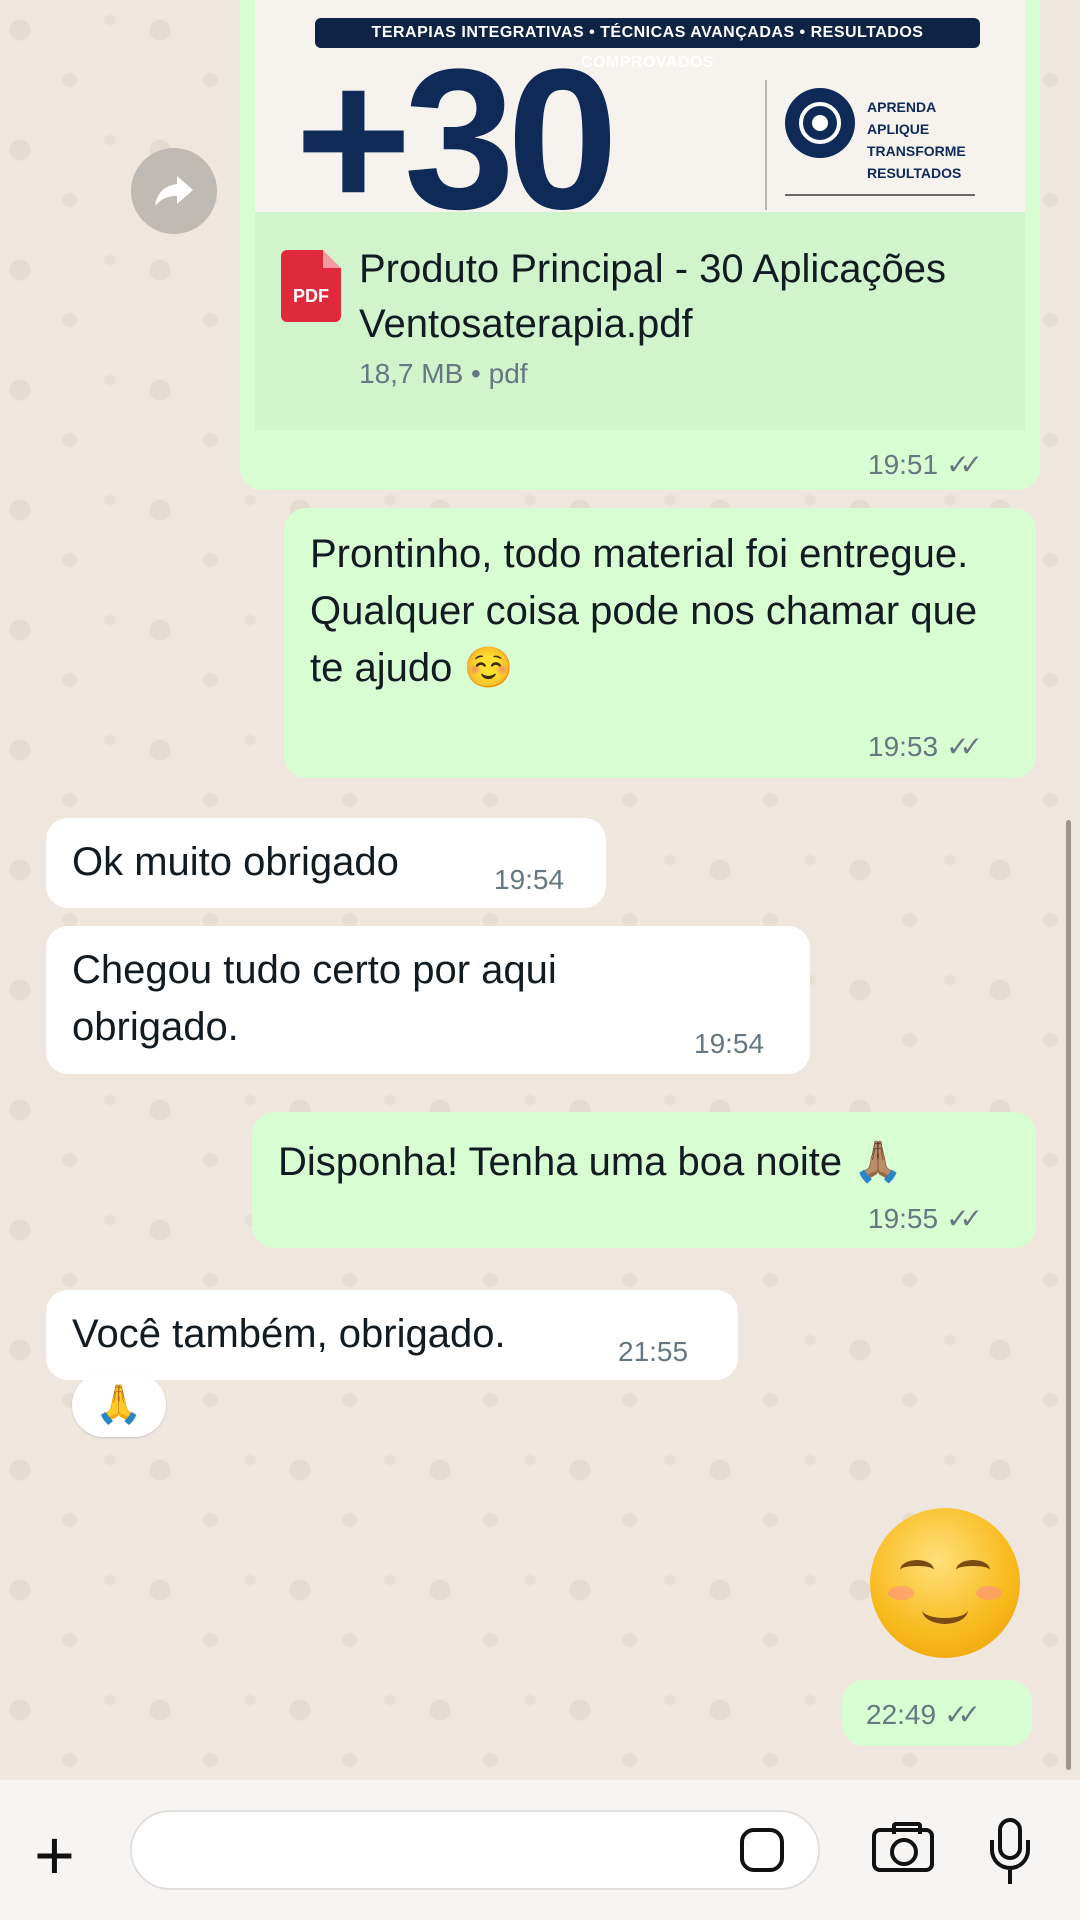 Image resolution: width=1080 pixels, height=1920 pixels. Describe the element at coordinates (289, 1334) in the screenshot. I see `message-text: Você também, obrigado.` at that location.